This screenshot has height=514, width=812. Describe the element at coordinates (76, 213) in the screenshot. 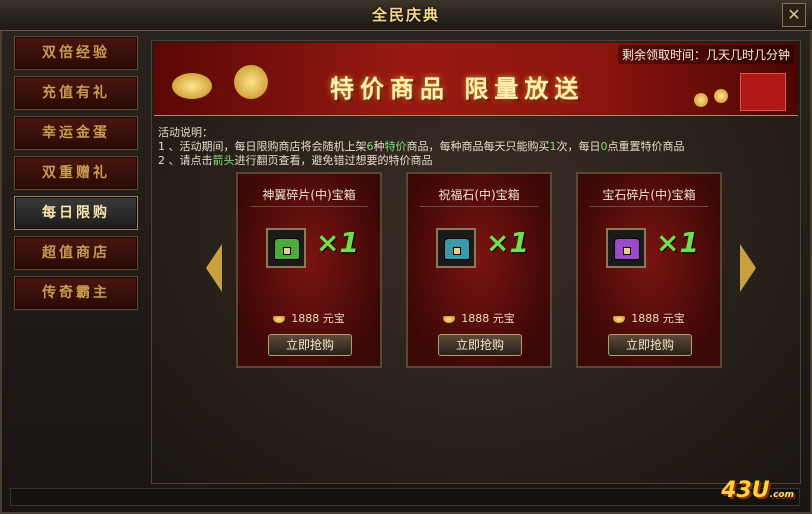

I see `sidebar-item-daily-limited: 每日限购` at that location.